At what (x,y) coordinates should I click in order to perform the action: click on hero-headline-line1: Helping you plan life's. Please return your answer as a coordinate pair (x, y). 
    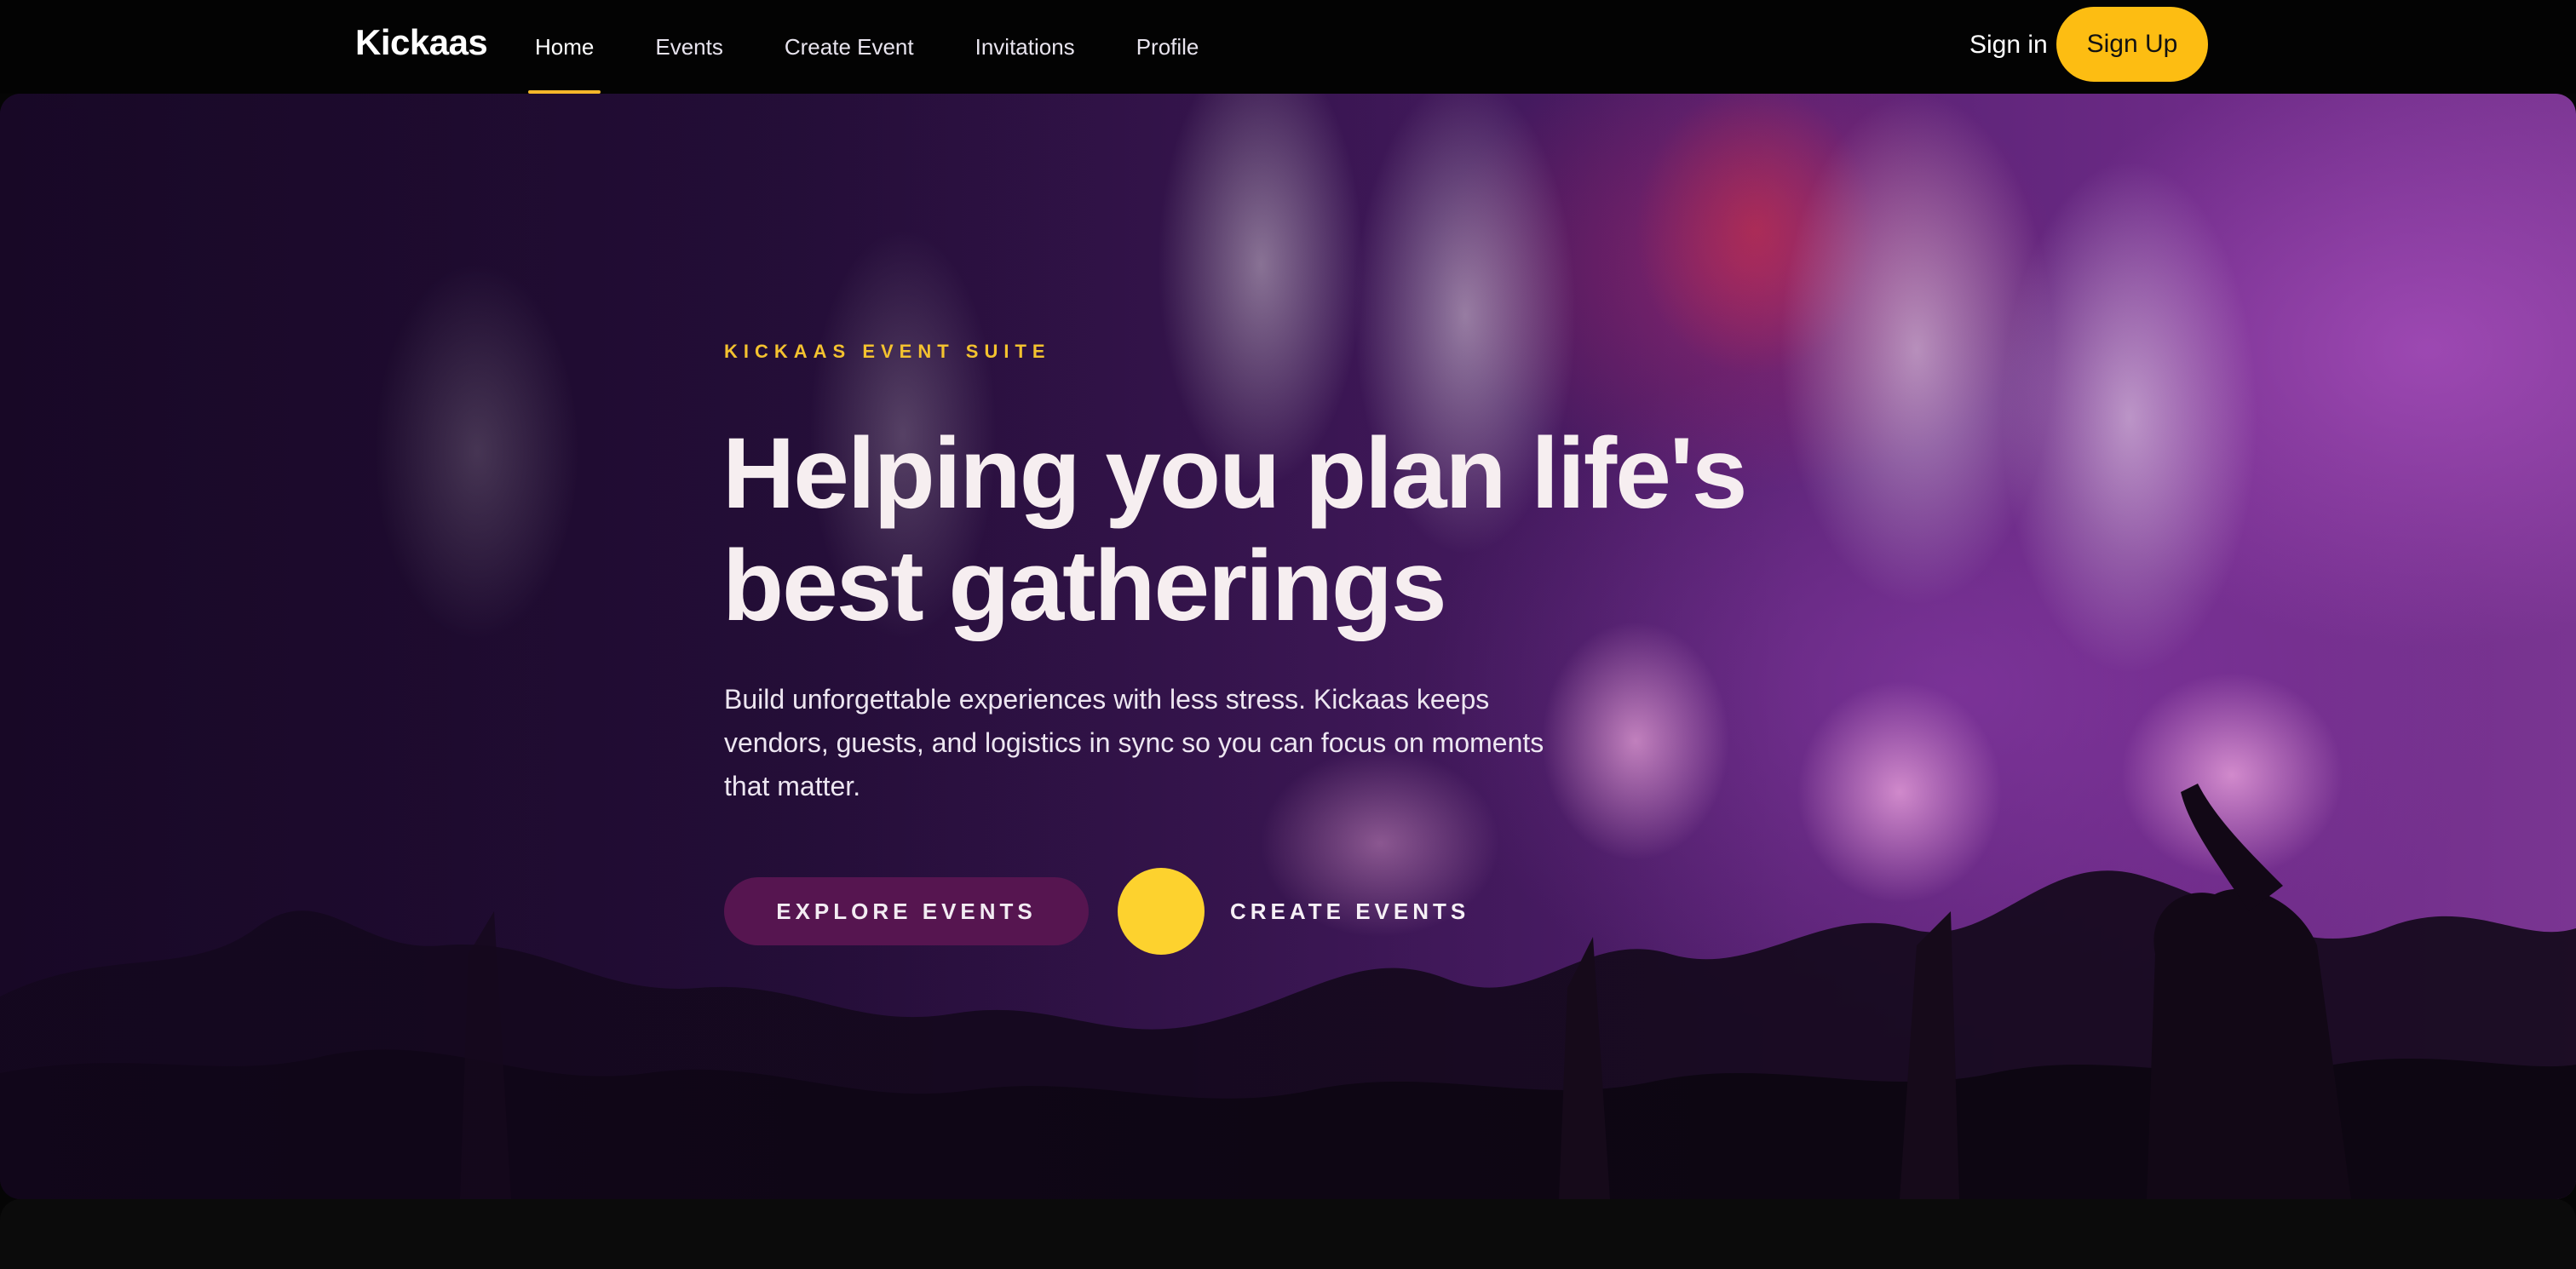
    Looking at the image, I should click on (1235, 473).